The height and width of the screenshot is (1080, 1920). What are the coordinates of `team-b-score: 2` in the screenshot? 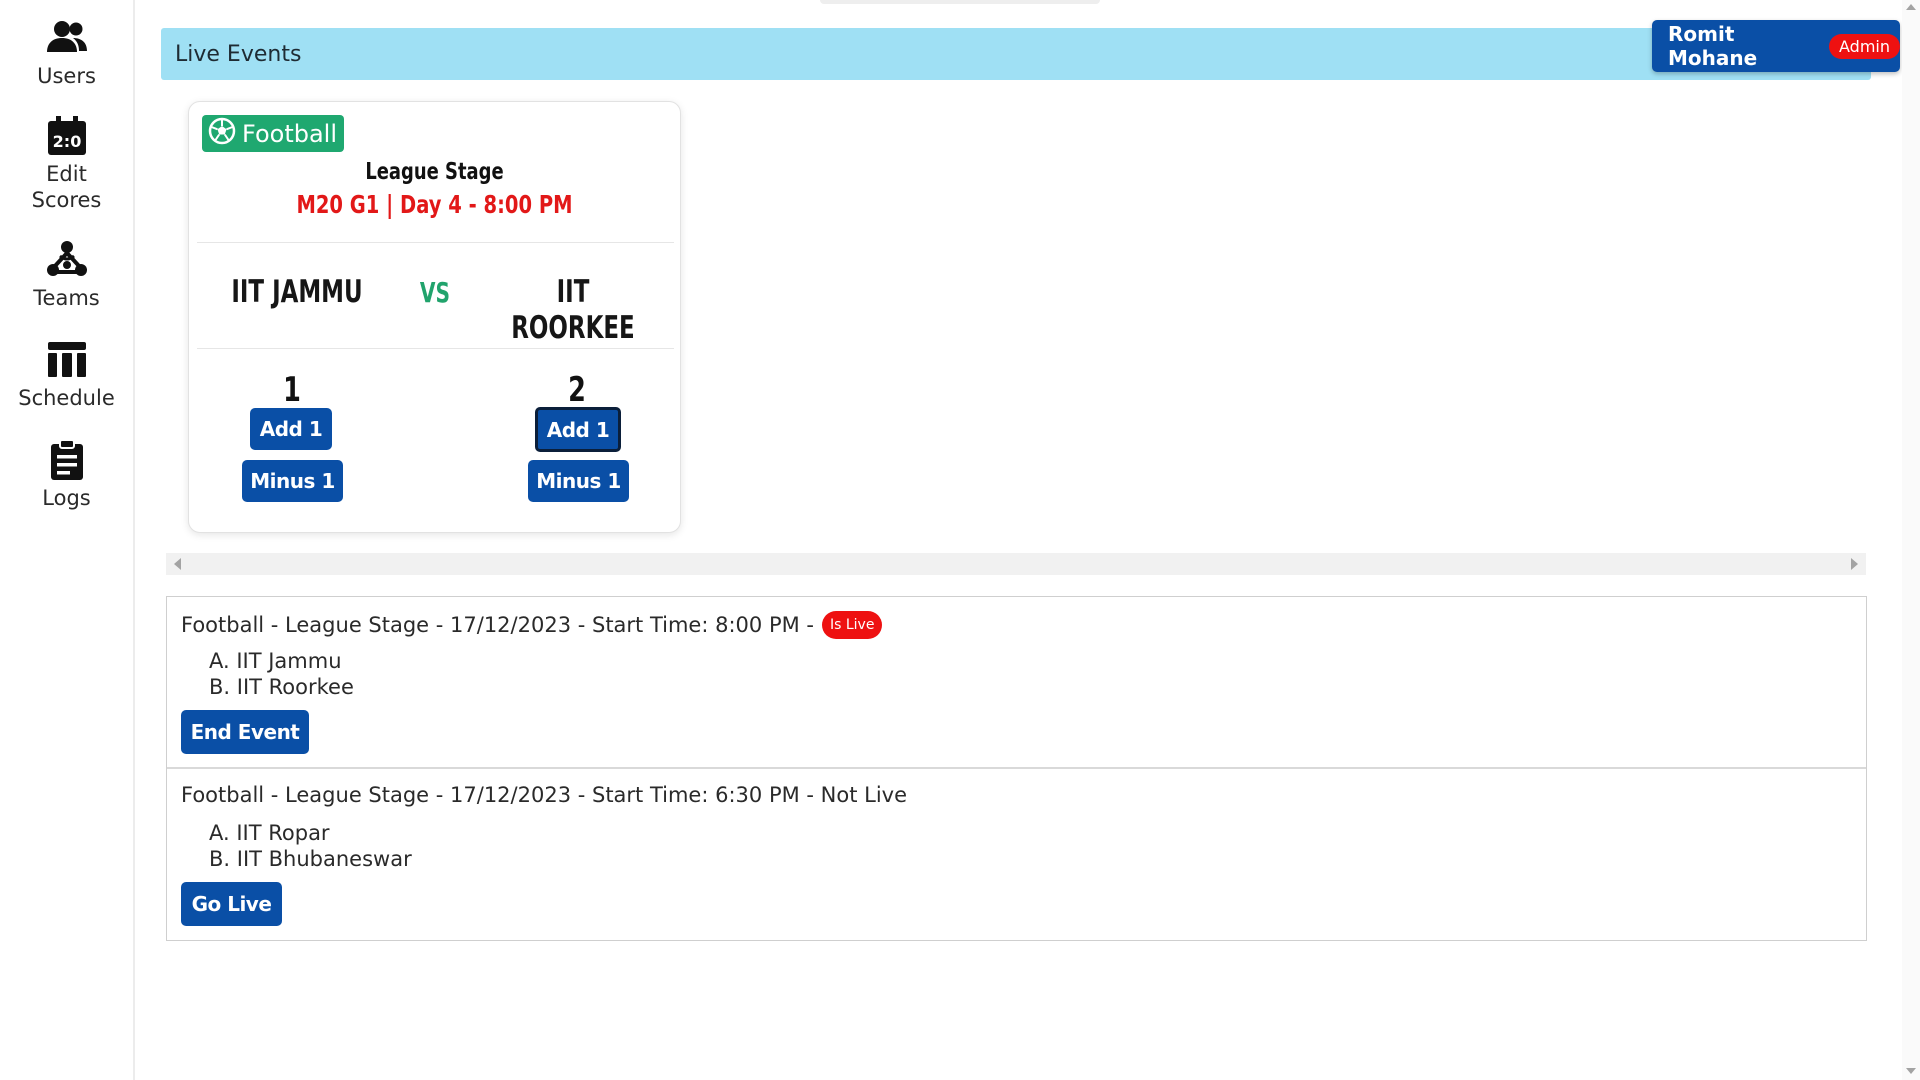 It's located at (577, 390).